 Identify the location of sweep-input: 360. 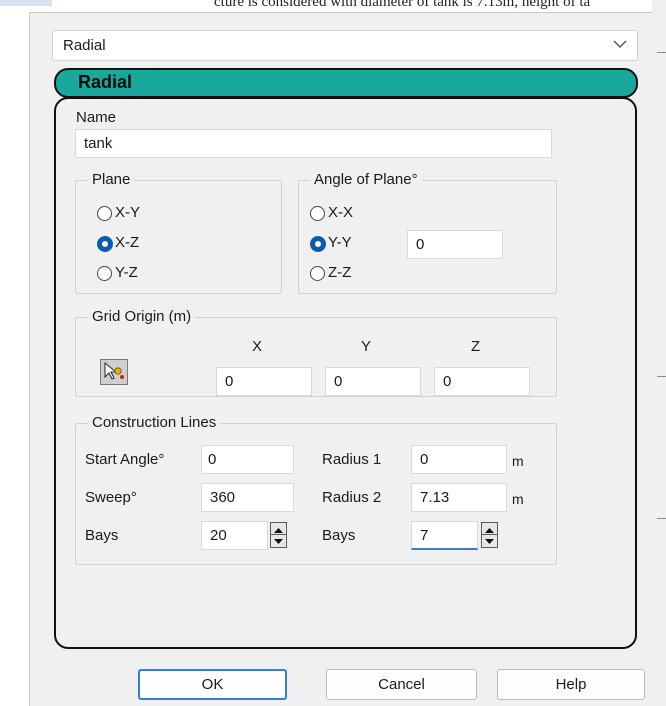
(247, 497).